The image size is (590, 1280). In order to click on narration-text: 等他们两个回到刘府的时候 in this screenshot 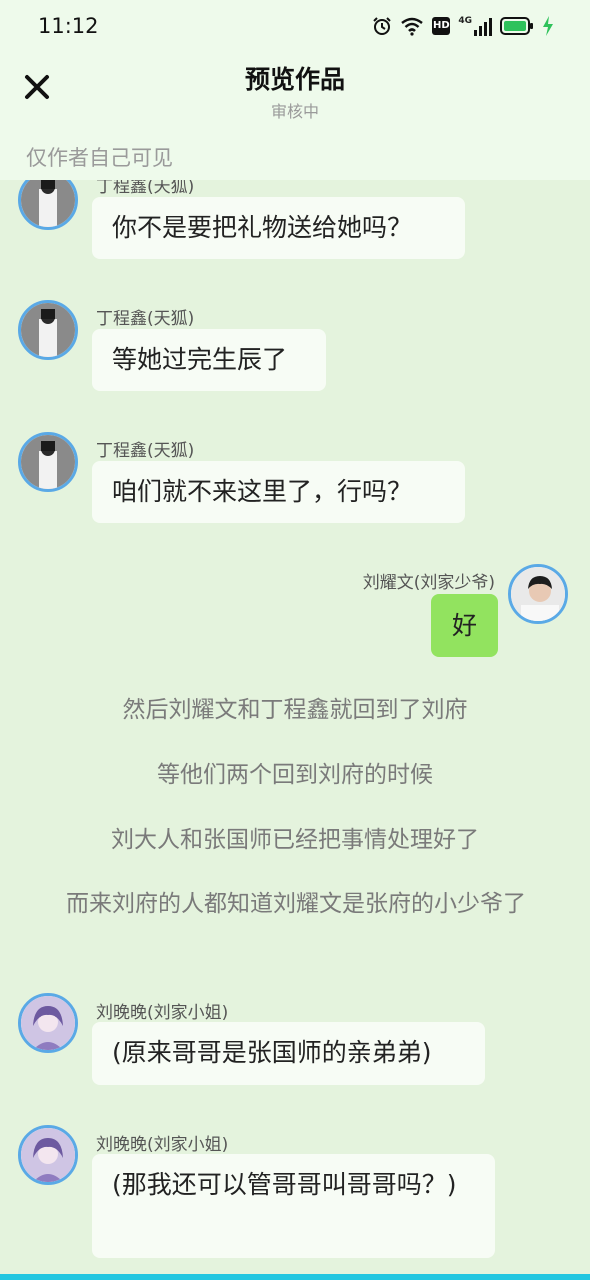, I will do `click(295, 775)`.